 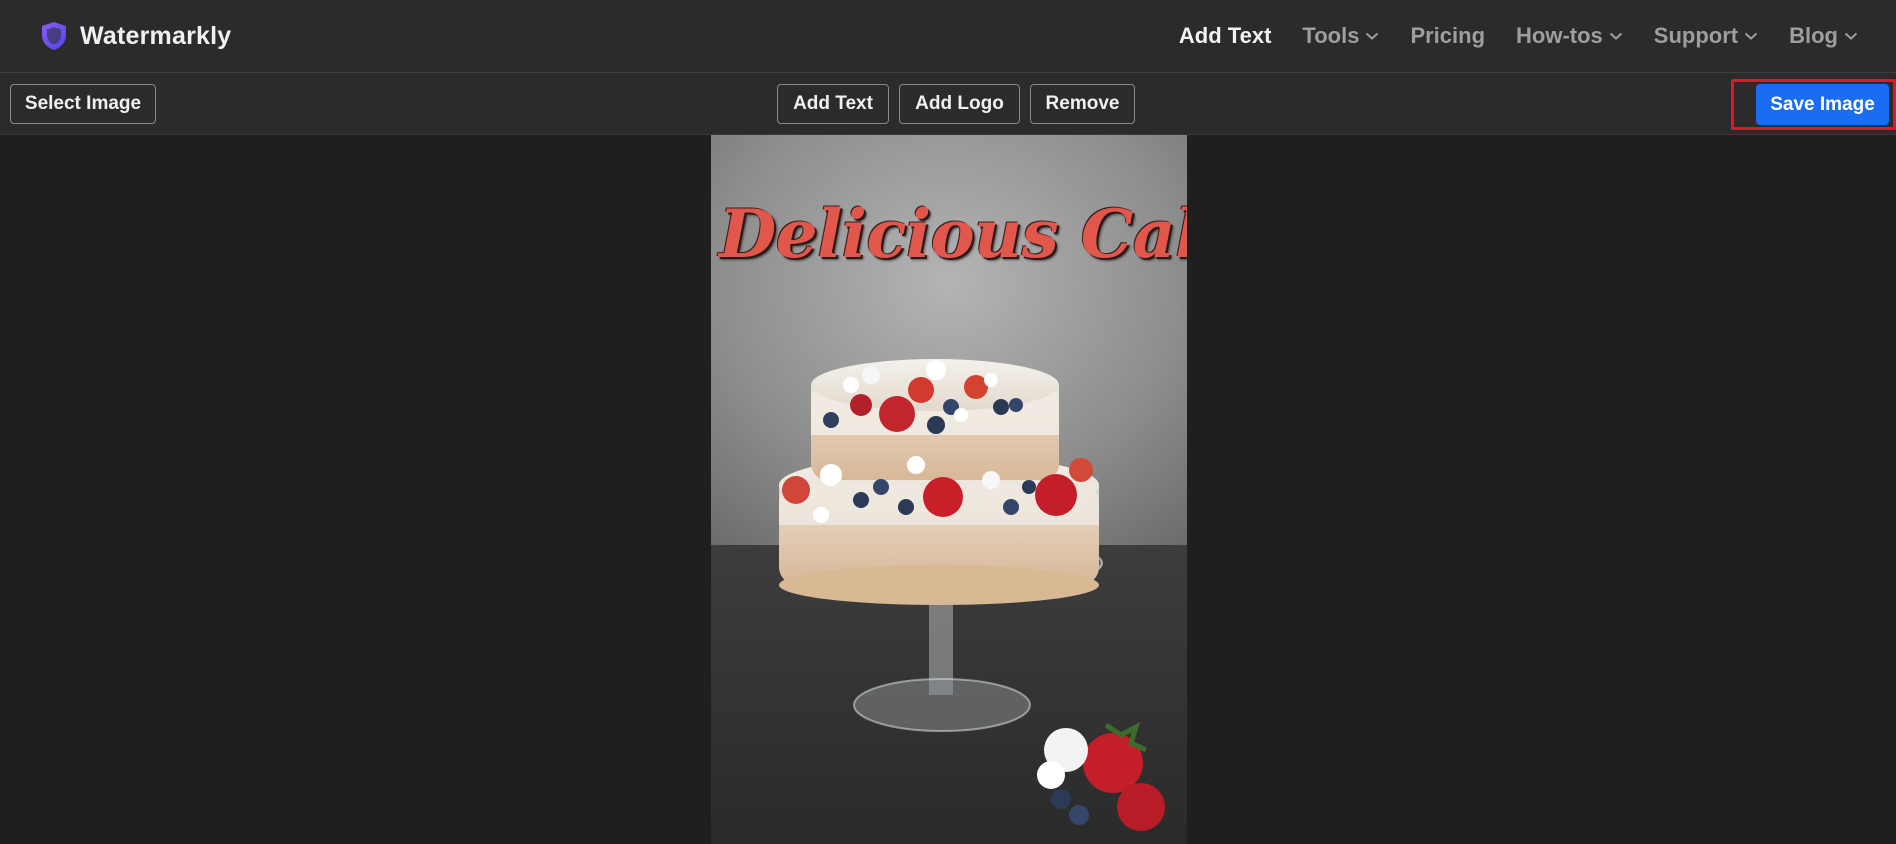 What do you see at coordinates (1331, 35) in the screenshot?
I see `nav-tools-label: Tools` at bounding box center [1331, 35].